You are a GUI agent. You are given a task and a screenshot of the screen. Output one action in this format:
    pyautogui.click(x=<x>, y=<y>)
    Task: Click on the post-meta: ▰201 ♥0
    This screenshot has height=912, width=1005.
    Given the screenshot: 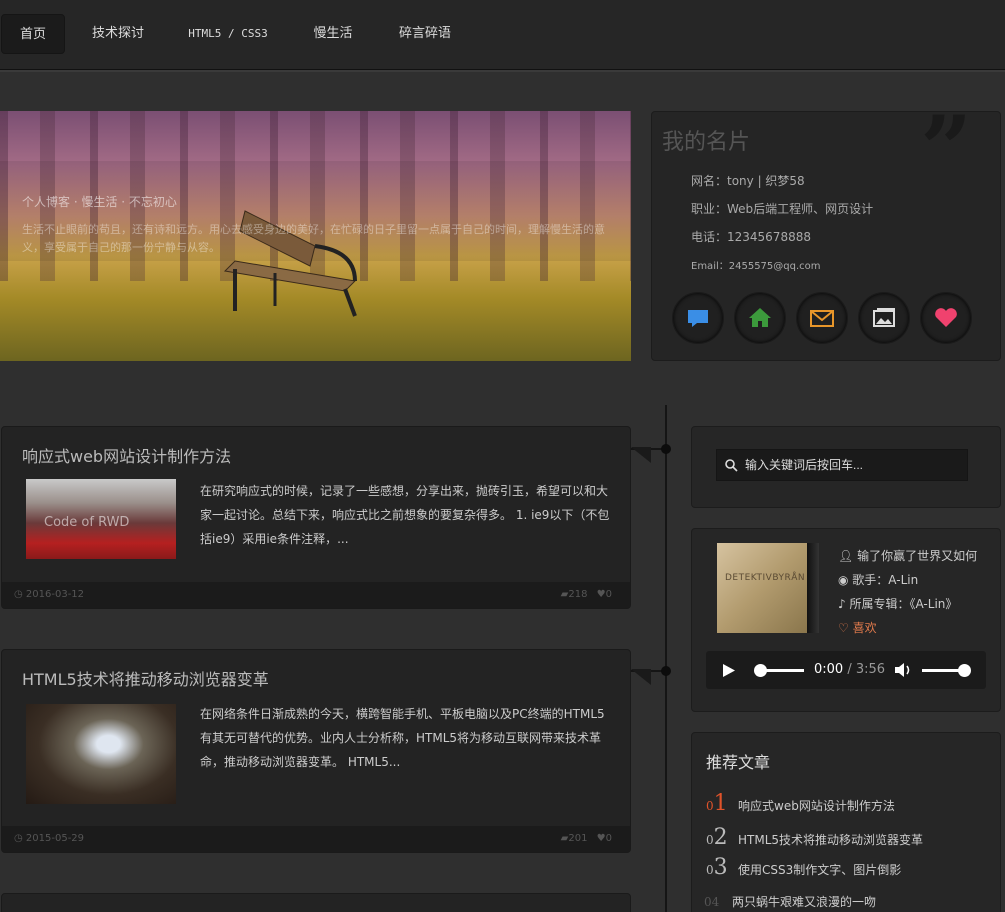 What is the action you would take?
    pyautogui.click(x=586, y=838)
    